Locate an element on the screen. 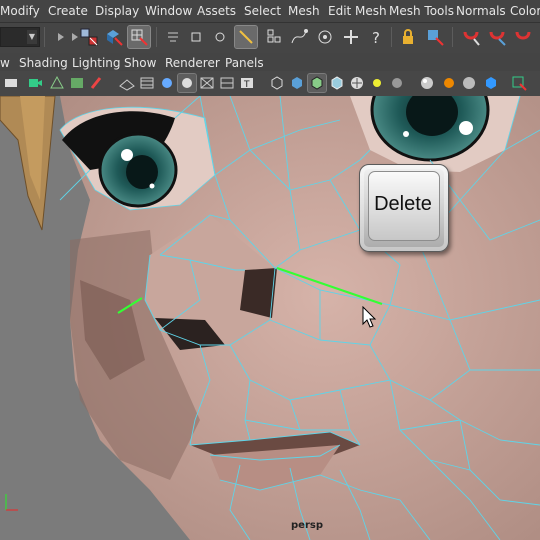  menu-mesh-tools: Mesh Tools is located at coordinates (421, 11).